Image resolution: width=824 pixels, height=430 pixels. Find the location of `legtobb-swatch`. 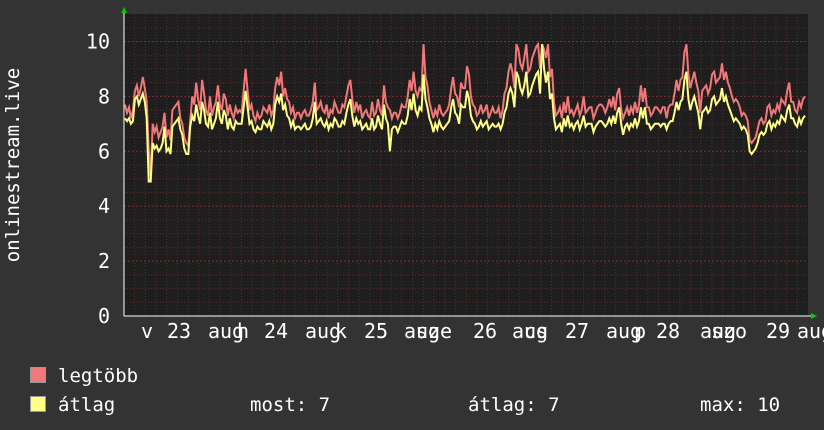

legtobb-swatch is located at coordinates (38, 374).